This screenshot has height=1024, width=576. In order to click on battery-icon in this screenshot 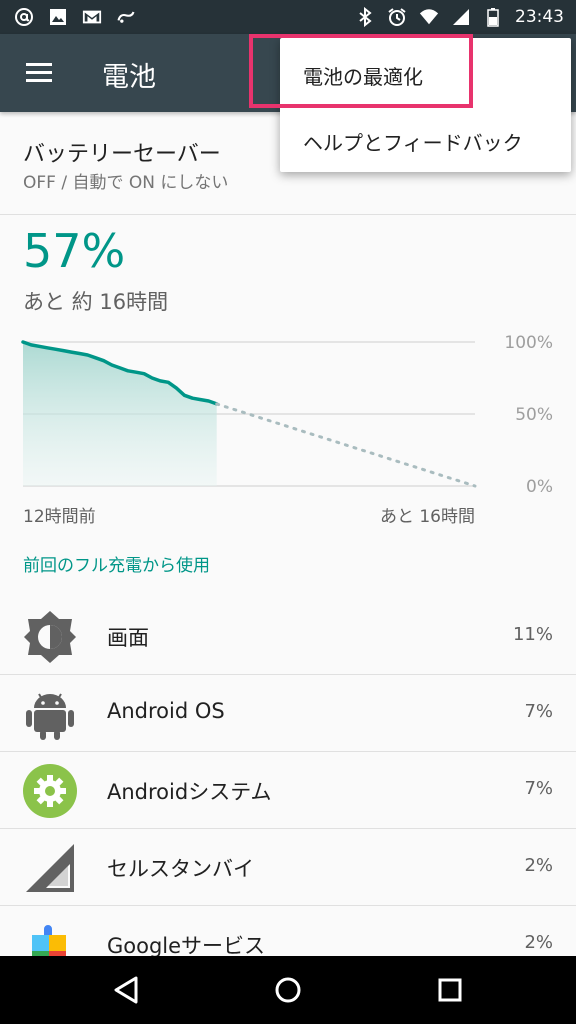, I will do `click(493, 17)`.